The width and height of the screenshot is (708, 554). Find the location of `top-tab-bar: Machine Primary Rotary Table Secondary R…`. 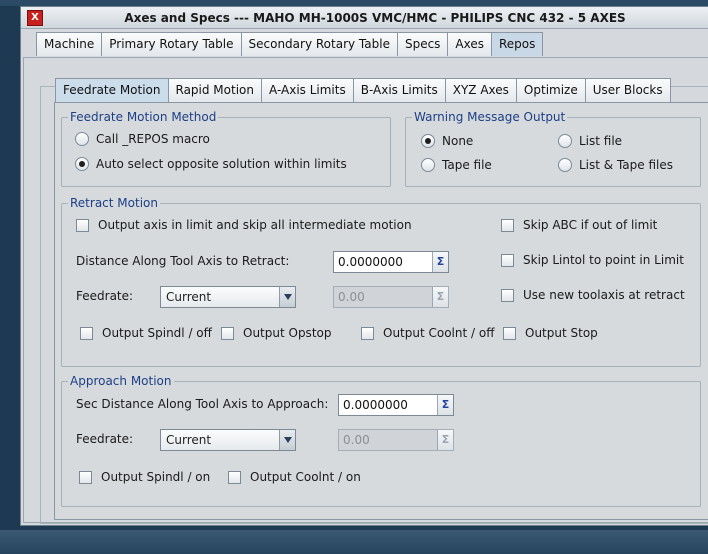

top-tab-bar: Machine Primary Rotary Table Secondary R… is located at coordinates (290, 44).